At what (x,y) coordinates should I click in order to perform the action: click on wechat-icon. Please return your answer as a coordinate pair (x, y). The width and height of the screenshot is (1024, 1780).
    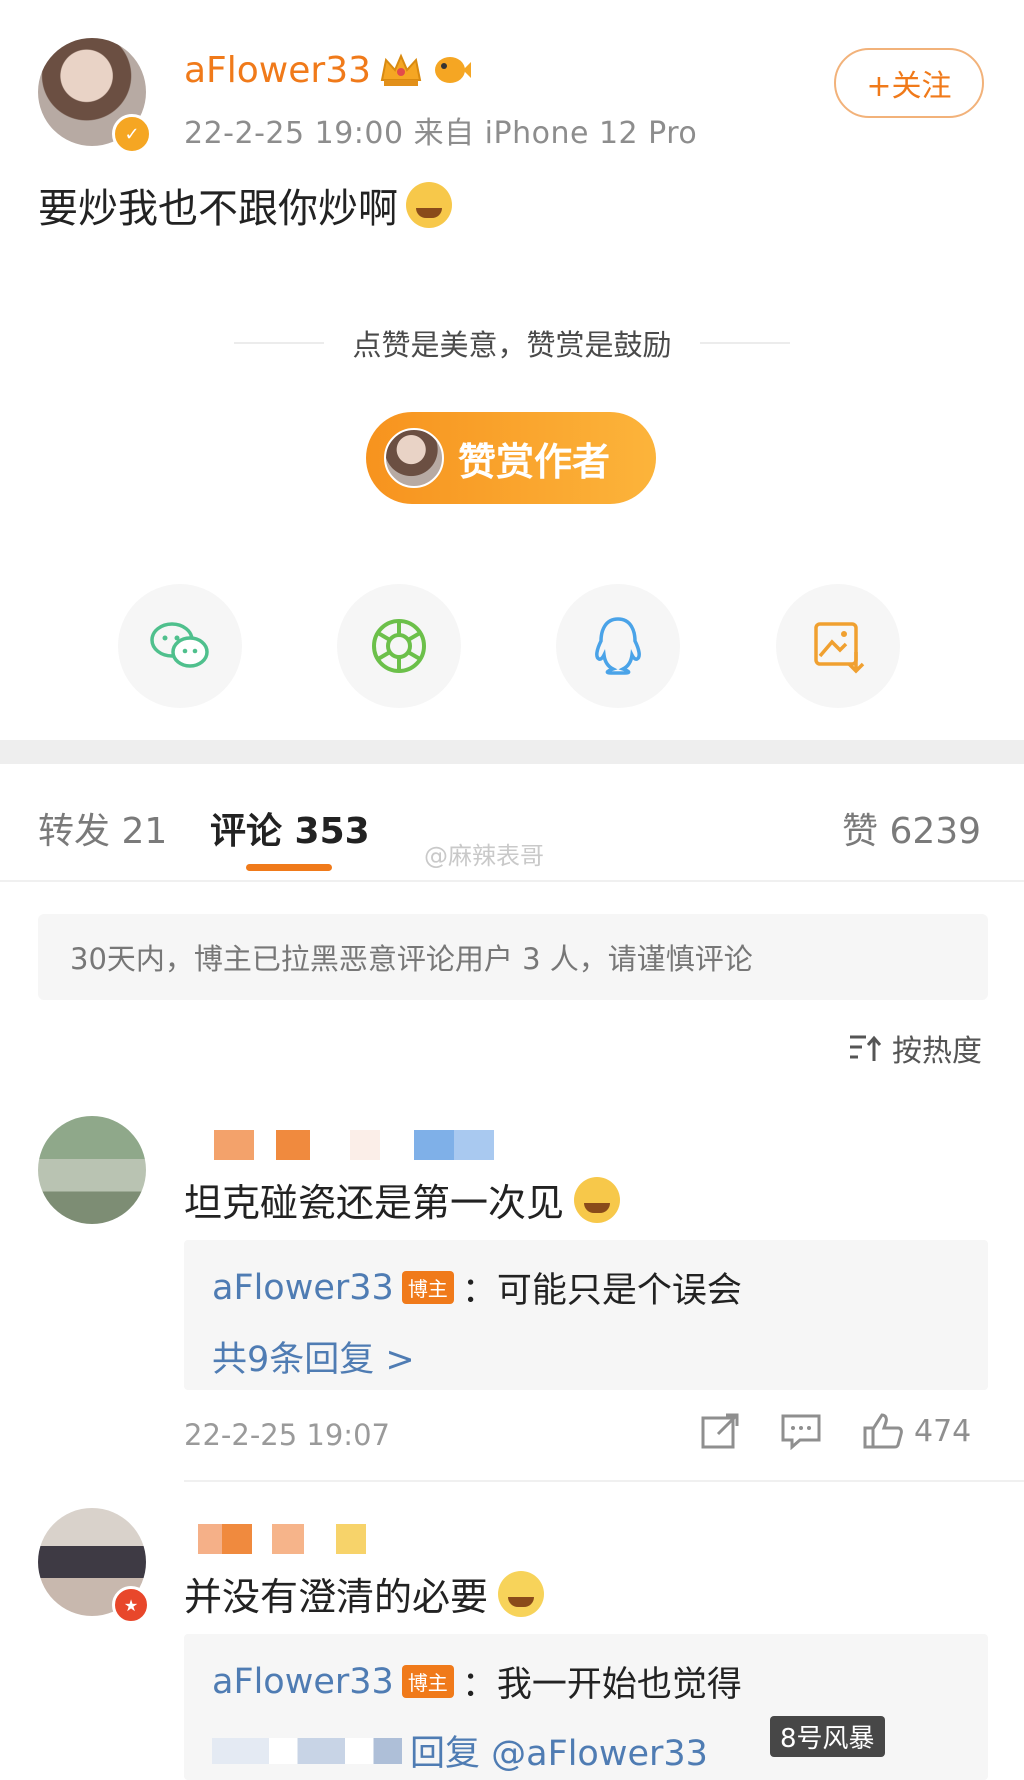
    Looking at the image, I should click on (179, 645).